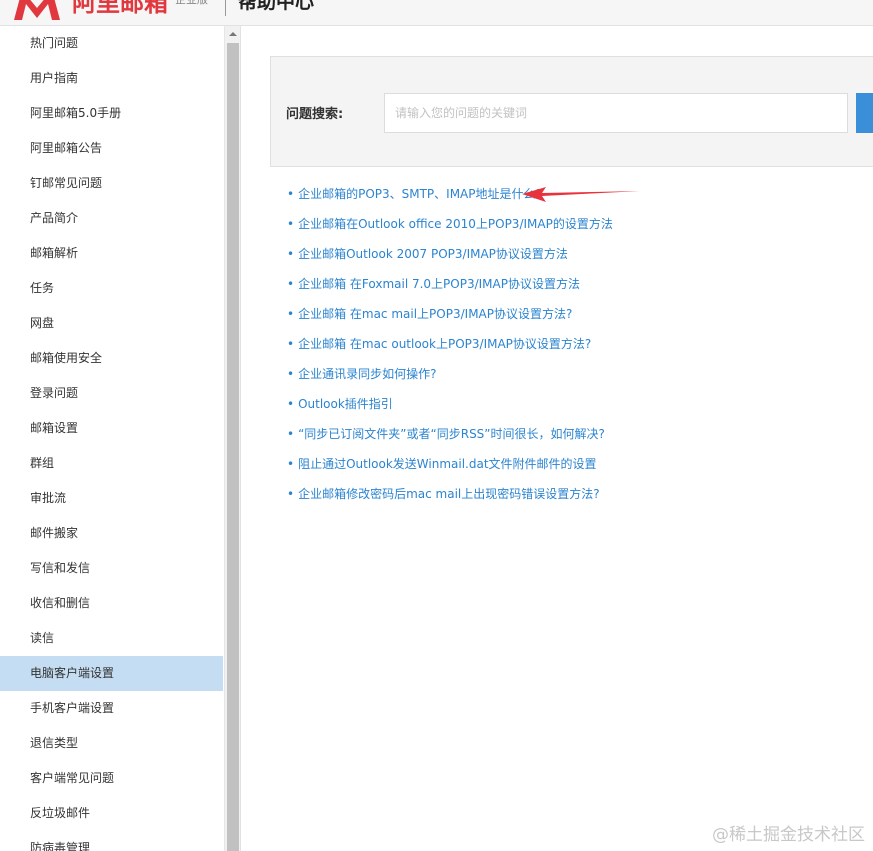  What do you see at coordinates (111, 183) in the screenshot?
I see `sidebar-item: 钉邮常见问题` at bounding box center [111, 183].